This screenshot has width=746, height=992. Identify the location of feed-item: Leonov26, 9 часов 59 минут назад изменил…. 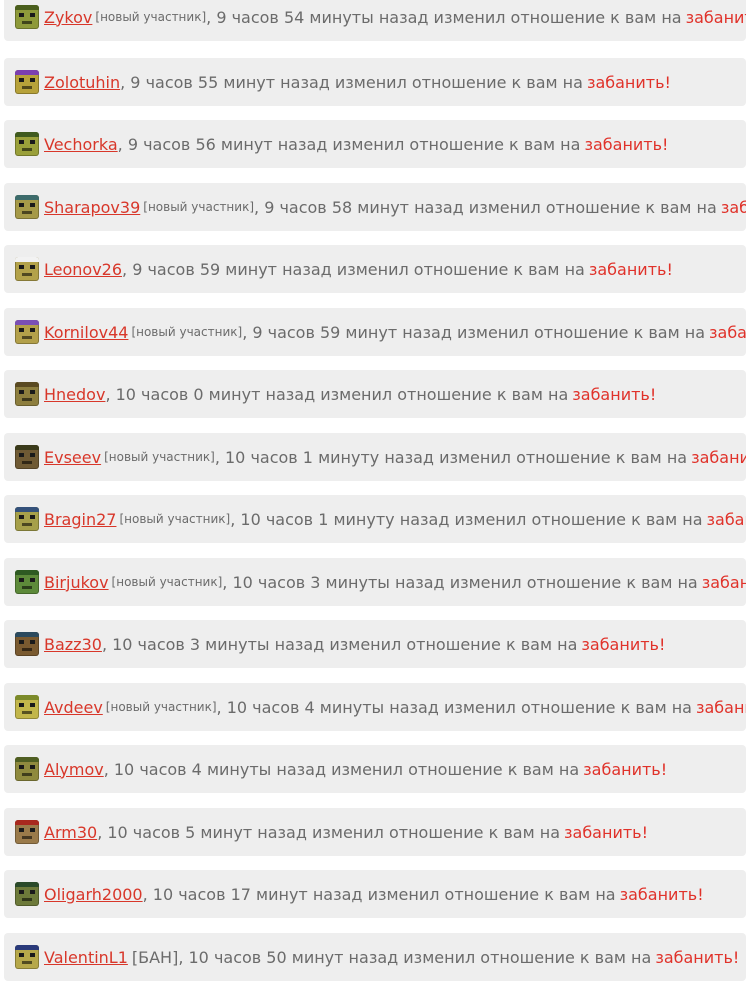
(375, 269).